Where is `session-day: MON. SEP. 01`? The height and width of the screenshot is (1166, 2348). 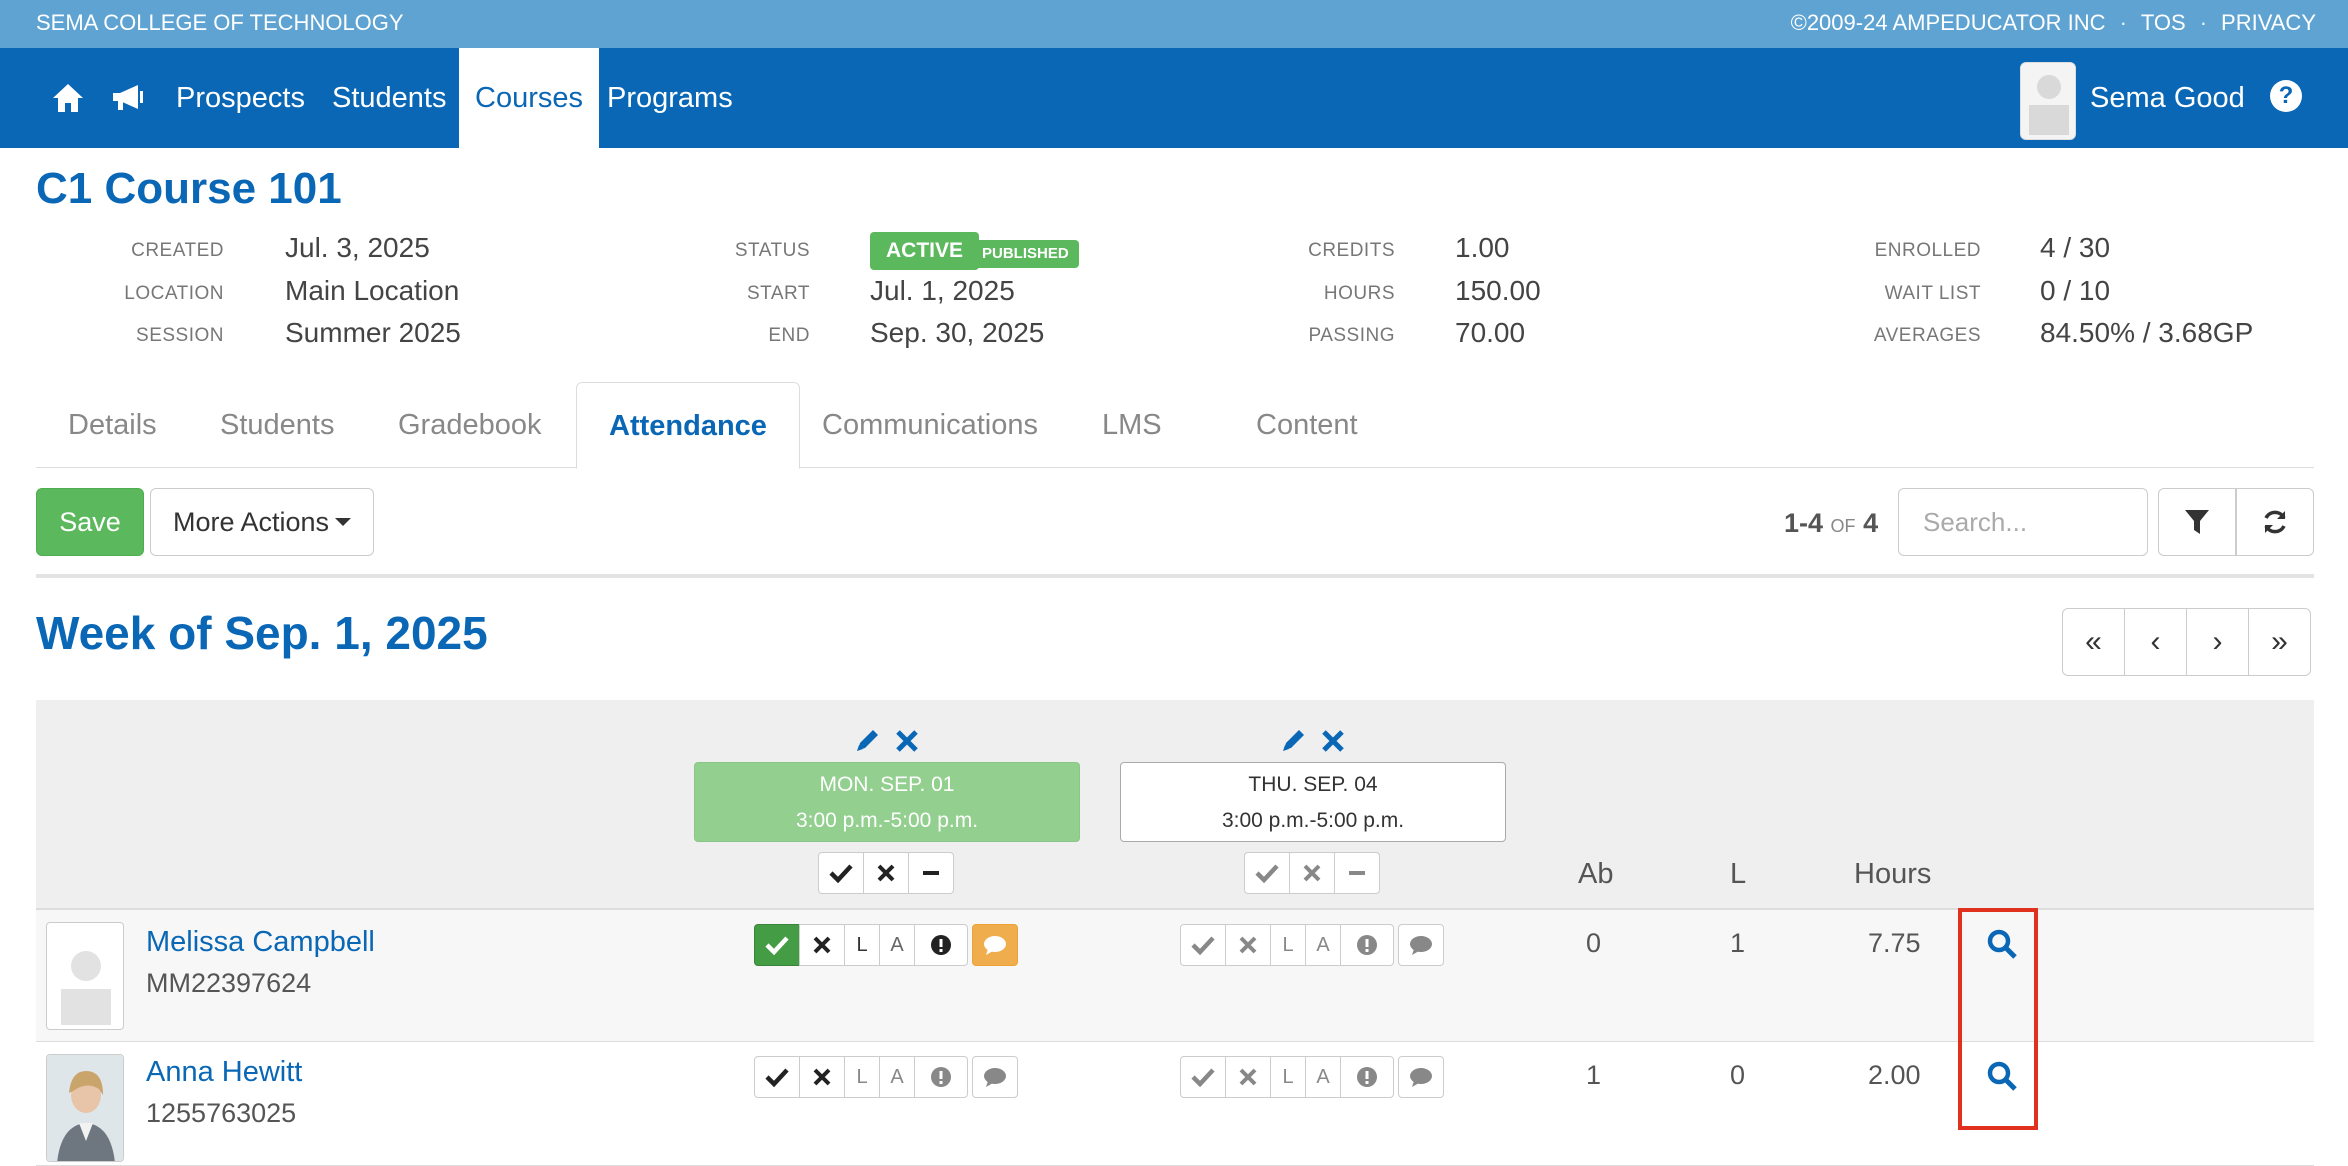
session-day: MON. SEP. 01 is located at coordinates (887, 784).